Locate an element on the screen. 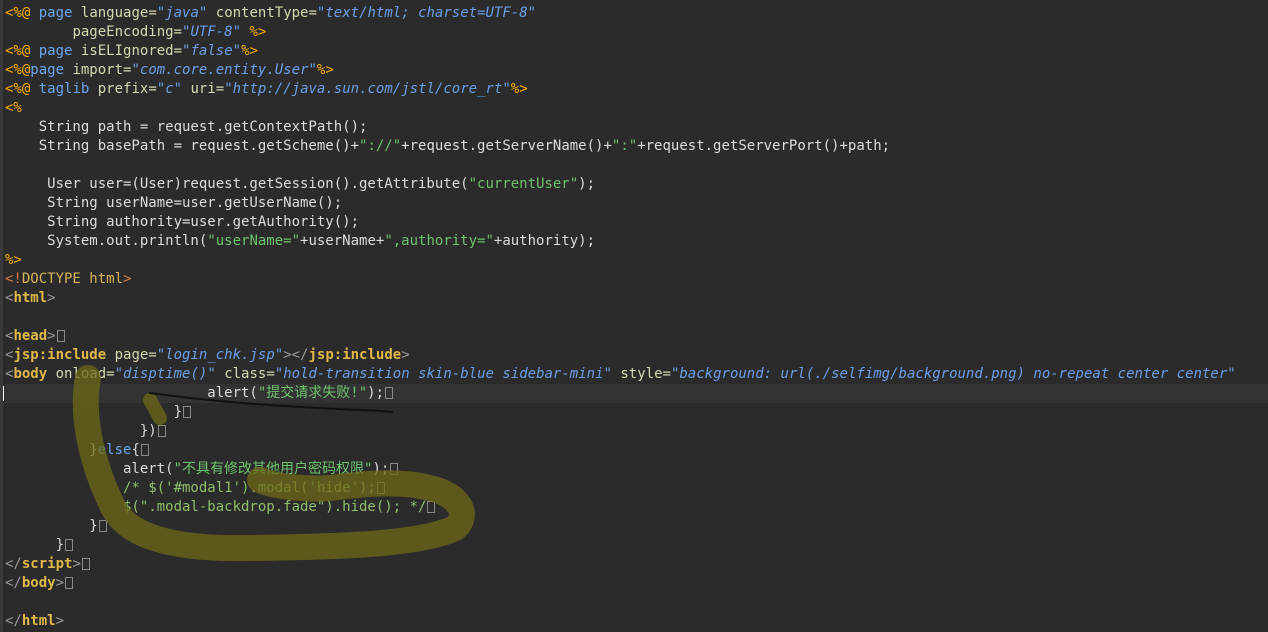 This screenshot has height=632, width=1268. code-line: </script> is located at coordinates (636, 564).